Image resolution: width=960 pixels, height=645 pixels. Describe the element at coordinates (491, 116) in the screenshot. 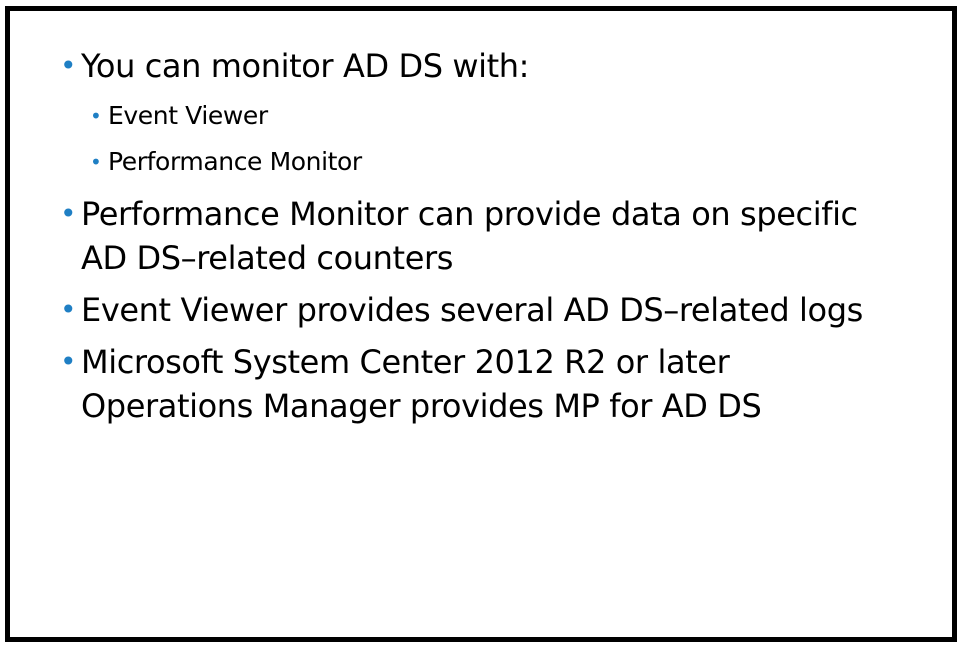

I see `sub-bullet-item-event-viewer: • Event Viewer` at that location.